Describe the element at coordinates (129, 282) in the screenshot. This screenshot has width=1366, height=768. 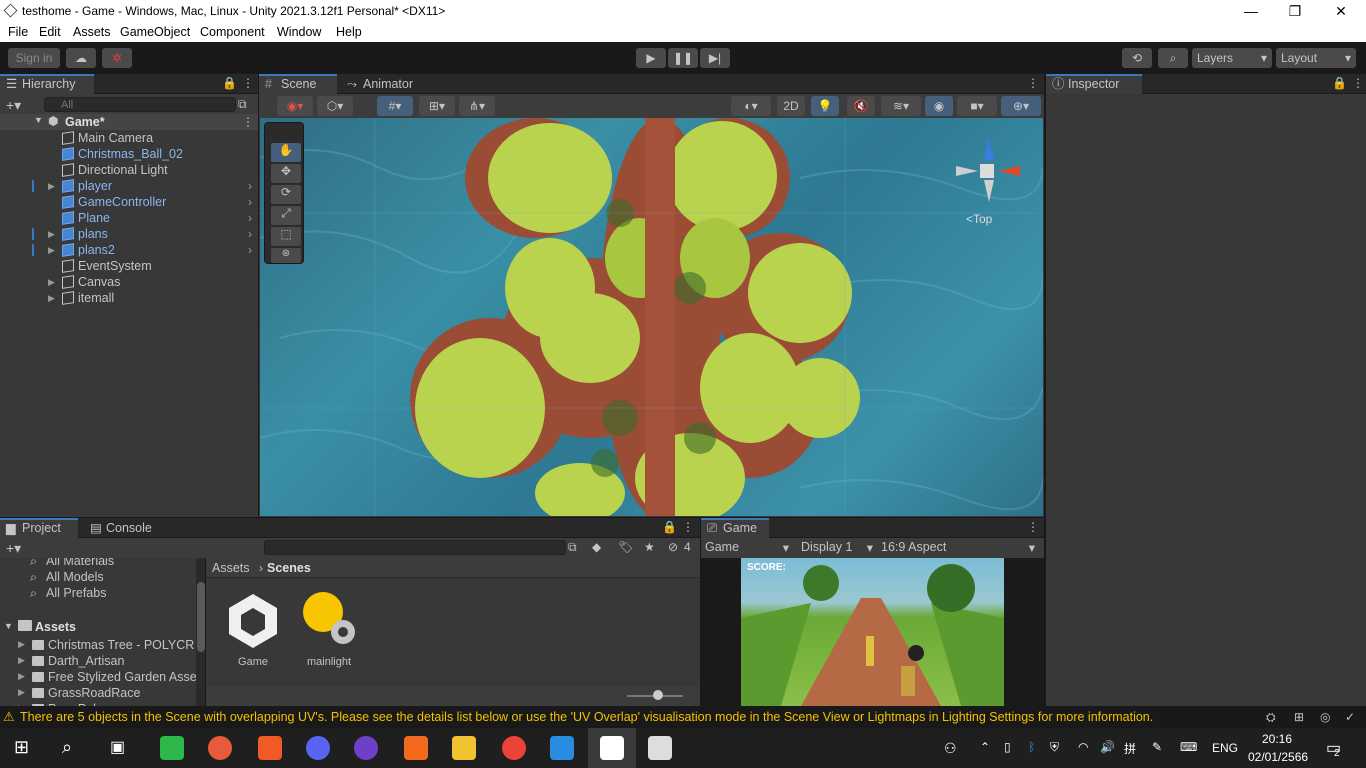
I see `hierarchy-item: ▶ Canvas` at that location.